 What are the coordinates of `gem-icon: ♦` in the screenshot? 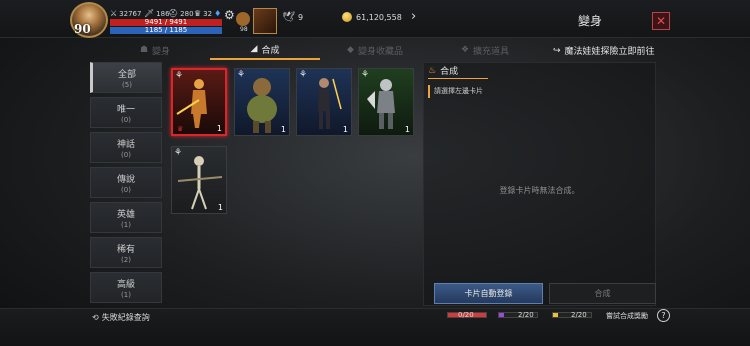 It's located at (218, 13).